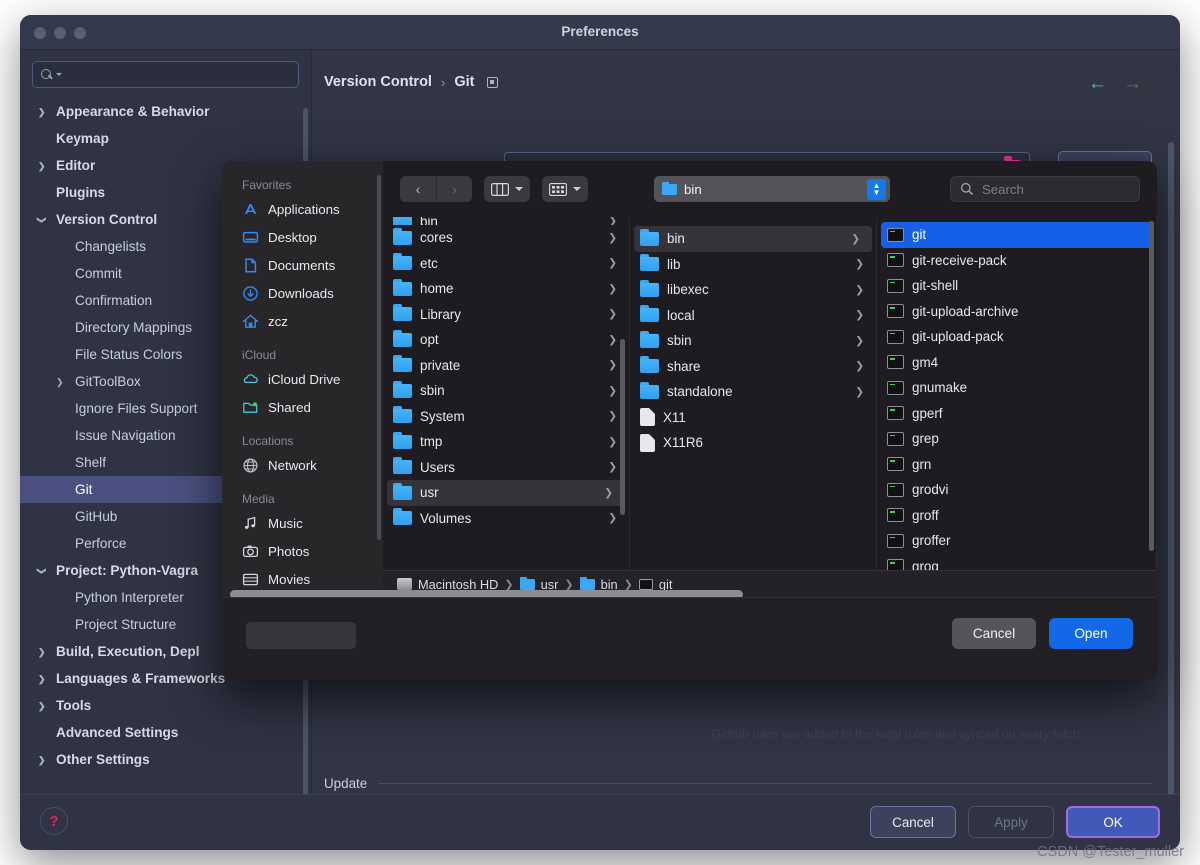  I want to click on file-row: private ❯, so click(506, 366).